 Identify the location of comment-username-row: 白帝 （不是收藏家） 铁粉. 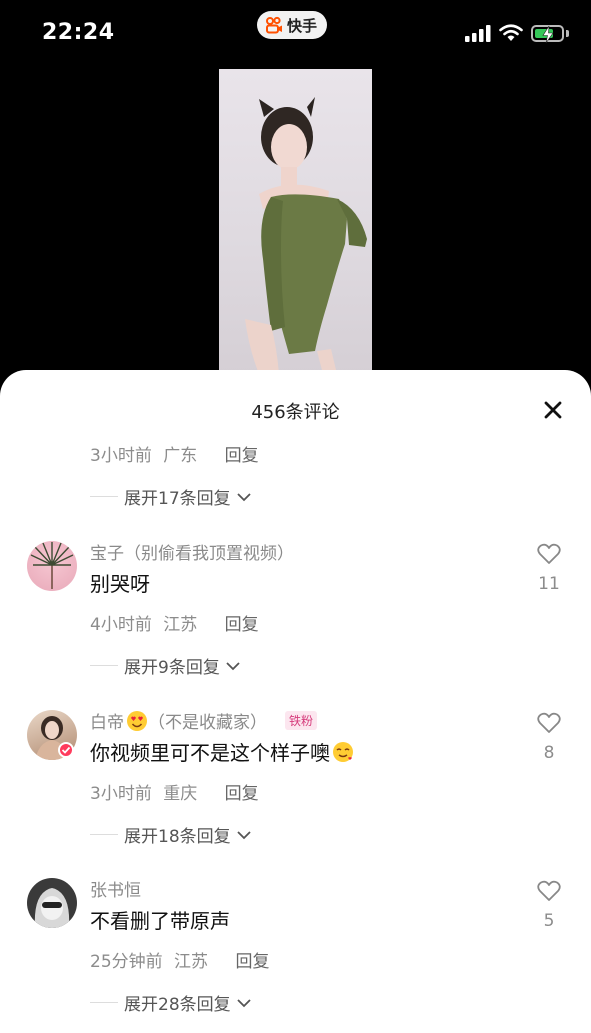
(204, 720).